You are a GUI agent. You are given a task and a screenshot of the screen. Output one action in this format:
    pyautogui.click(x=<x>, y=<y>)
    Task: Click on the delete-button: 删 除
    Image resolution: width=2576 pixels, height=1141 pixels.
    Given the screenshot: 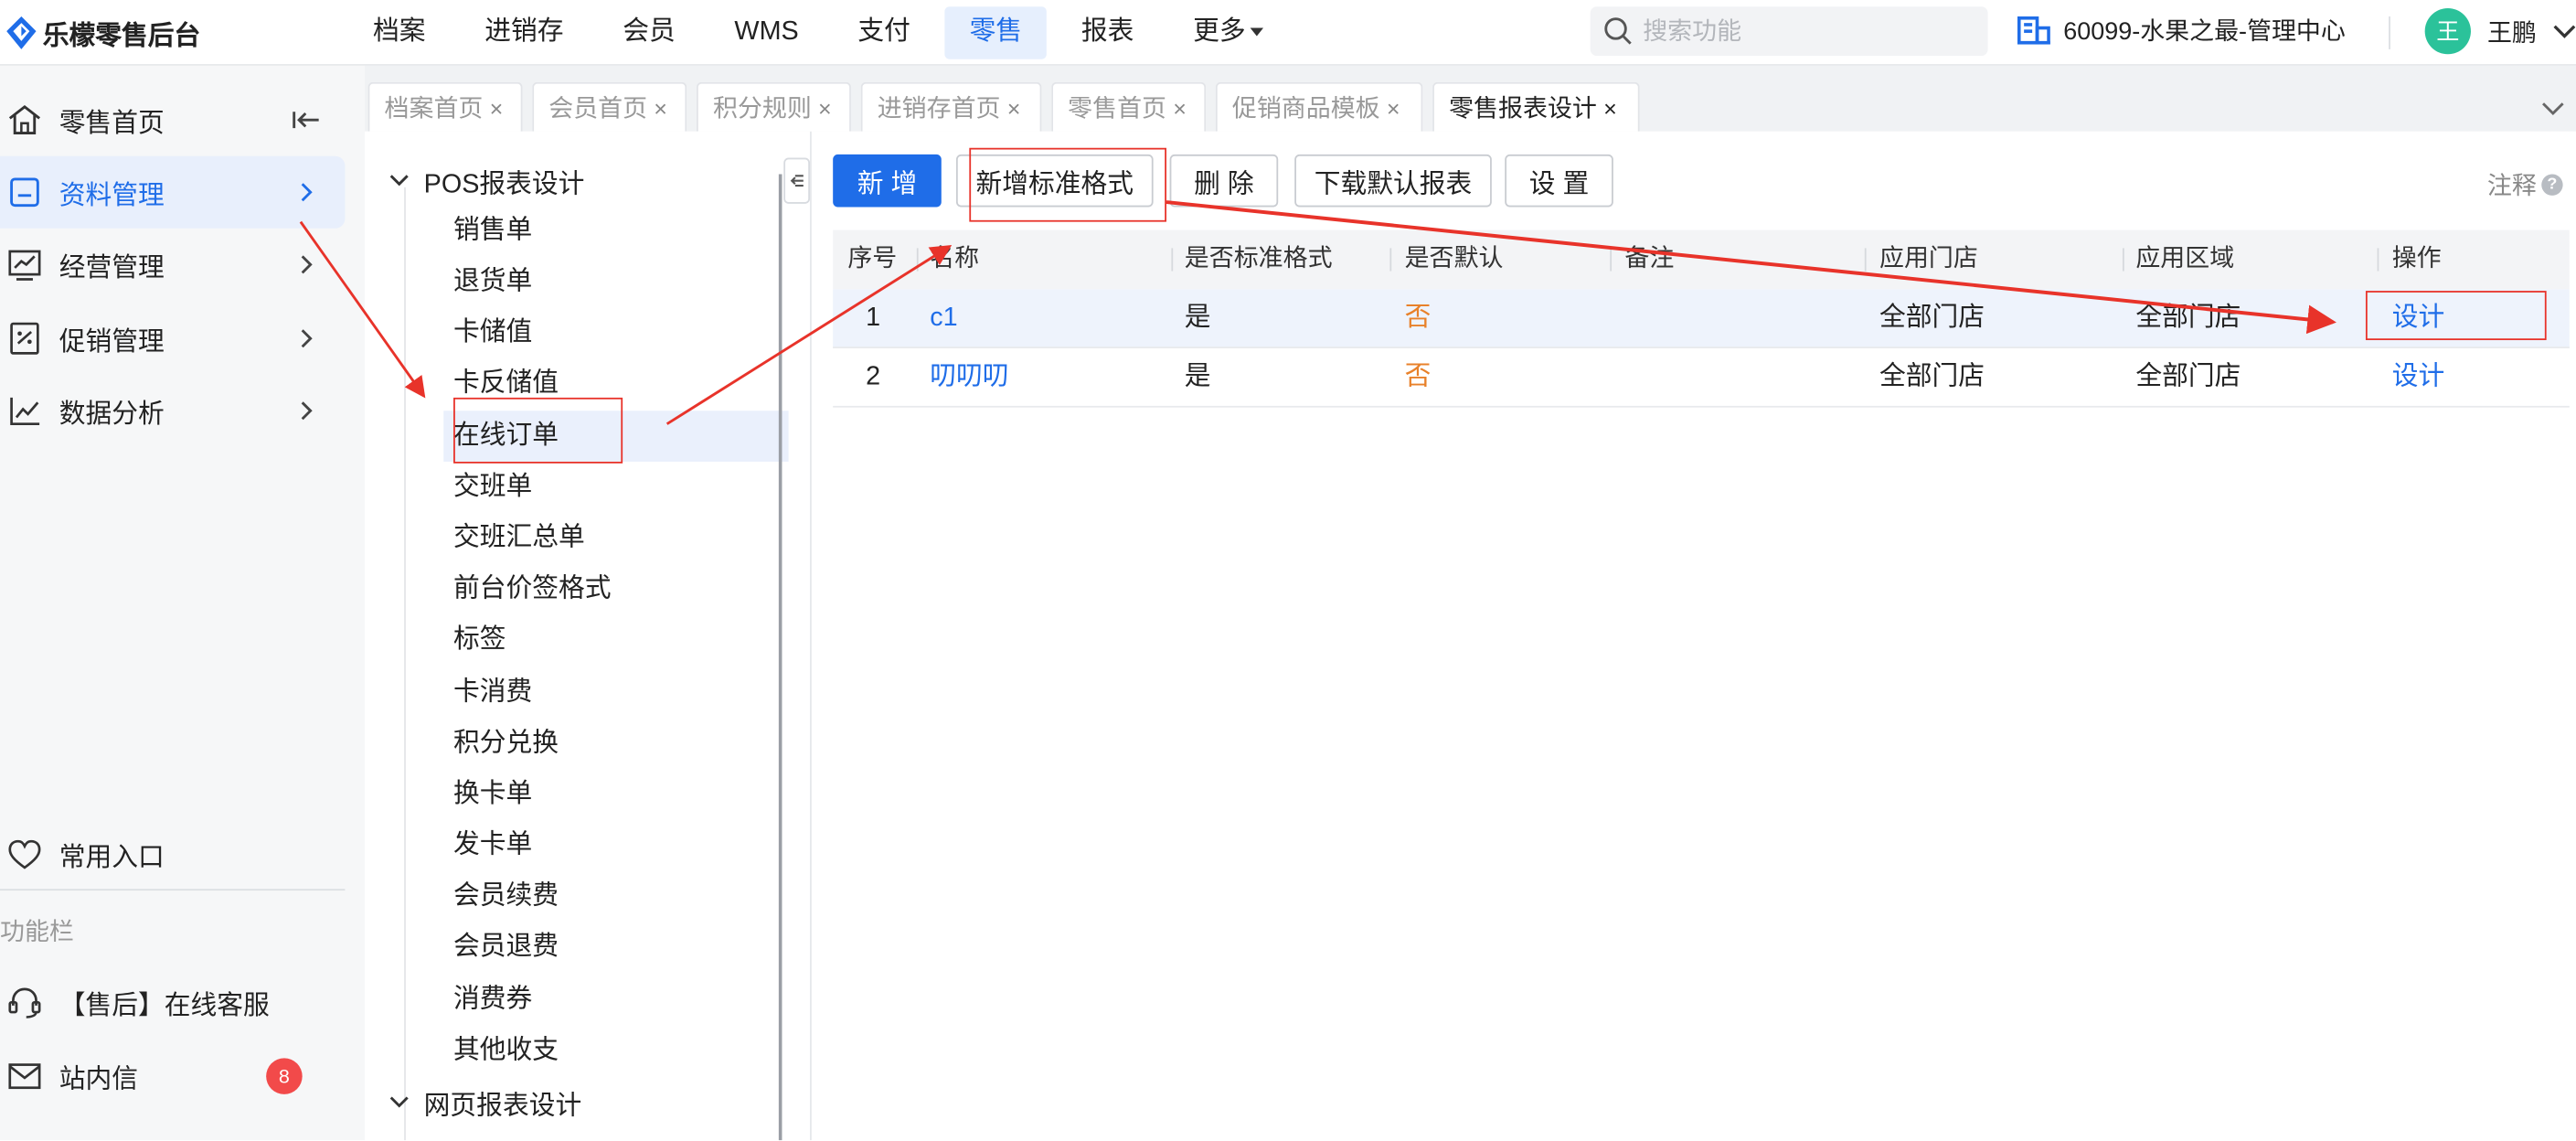 What is the action you would take?
    pyautogui.click(x=1224, y=181)
    